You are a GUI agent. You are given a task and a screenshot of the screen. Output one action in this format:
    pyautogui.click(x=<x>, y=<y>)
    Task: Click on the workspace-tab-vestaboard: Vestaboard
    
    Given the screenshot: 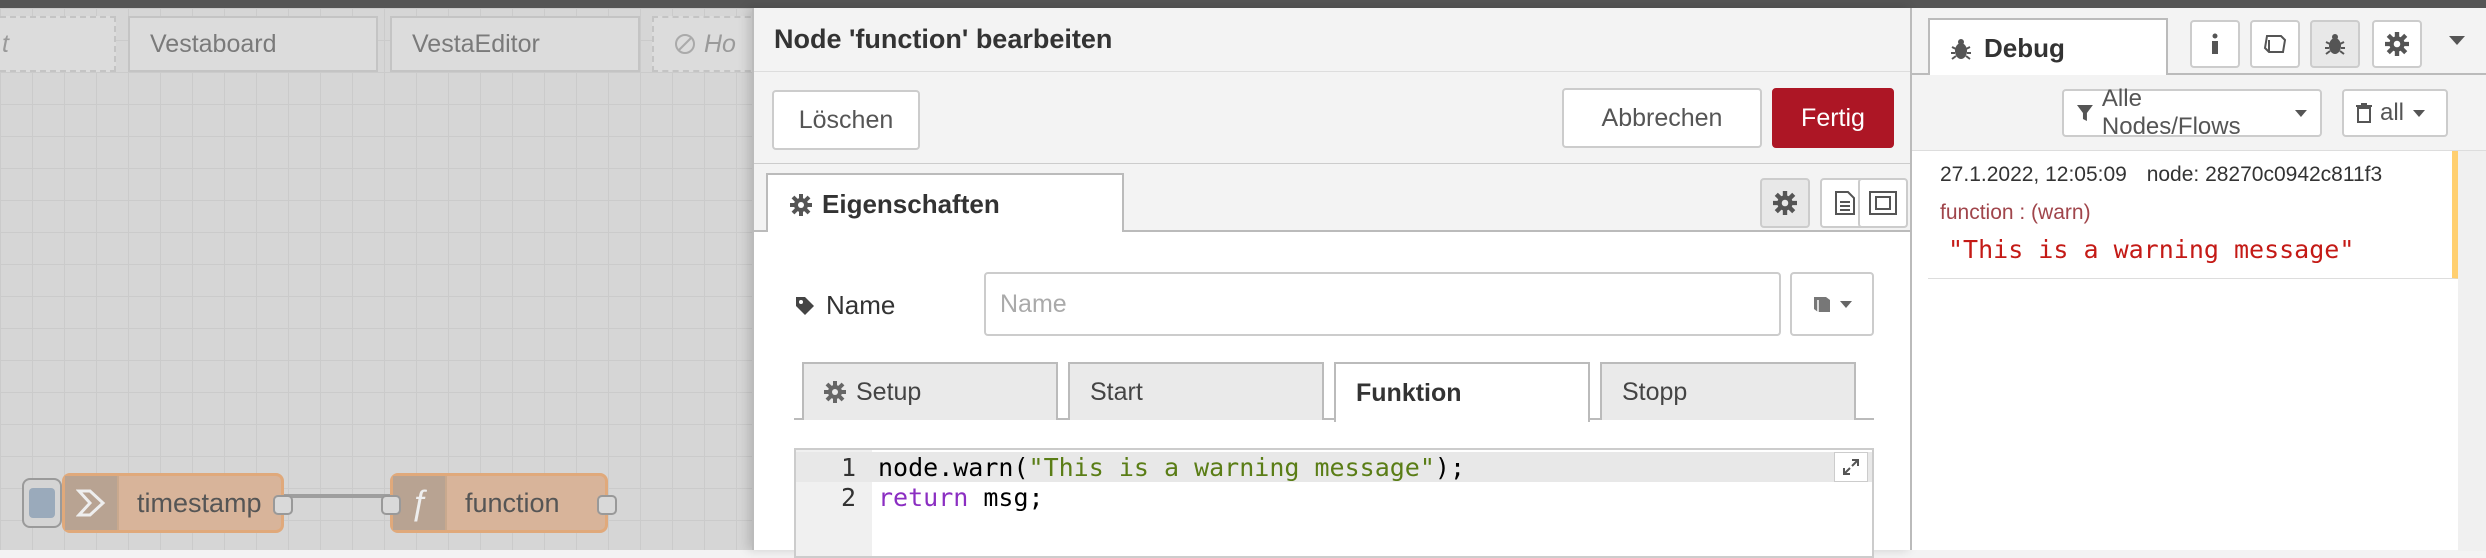 What is the action you would take?
    pyautogui.click(x=253, y=44)
    